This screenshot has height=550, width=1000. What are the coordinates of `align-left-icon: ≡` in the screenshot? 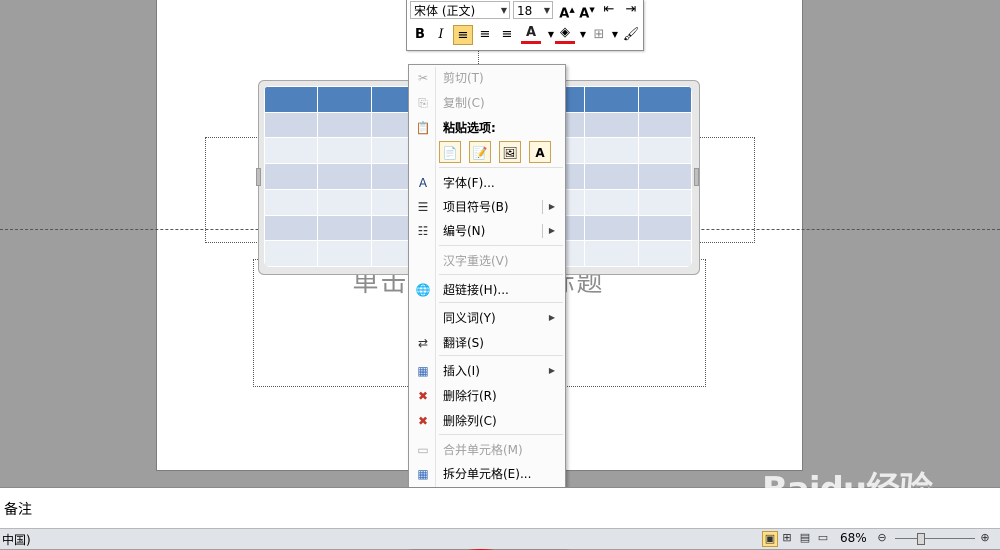 It's located at (463, 35).